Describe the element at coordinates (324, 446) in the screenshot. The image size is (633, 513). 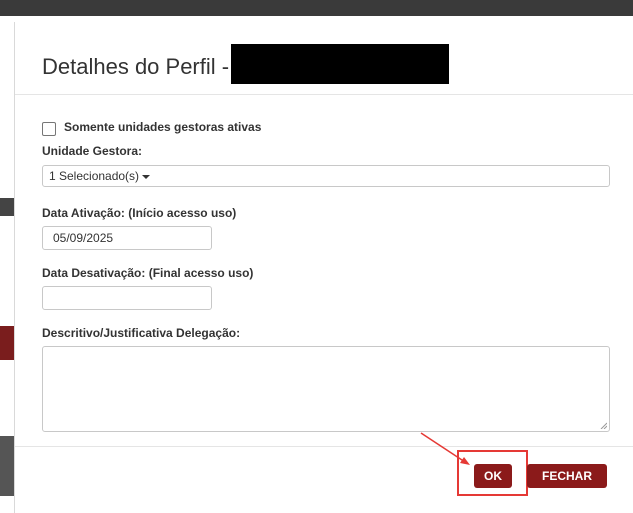
I see `footer-divider` at that location.